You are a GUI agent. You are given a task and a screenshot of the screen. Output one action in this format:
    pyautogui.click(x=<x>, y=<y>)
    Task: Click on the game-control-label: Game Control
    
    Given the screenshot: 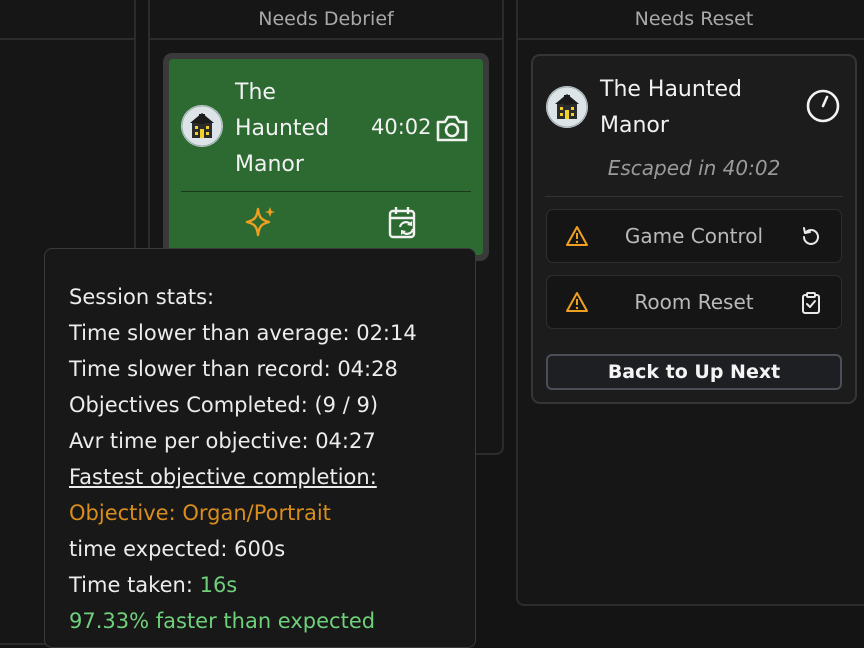 What is the action you would take?
    pyautogui.click(x=694, y=236)
    